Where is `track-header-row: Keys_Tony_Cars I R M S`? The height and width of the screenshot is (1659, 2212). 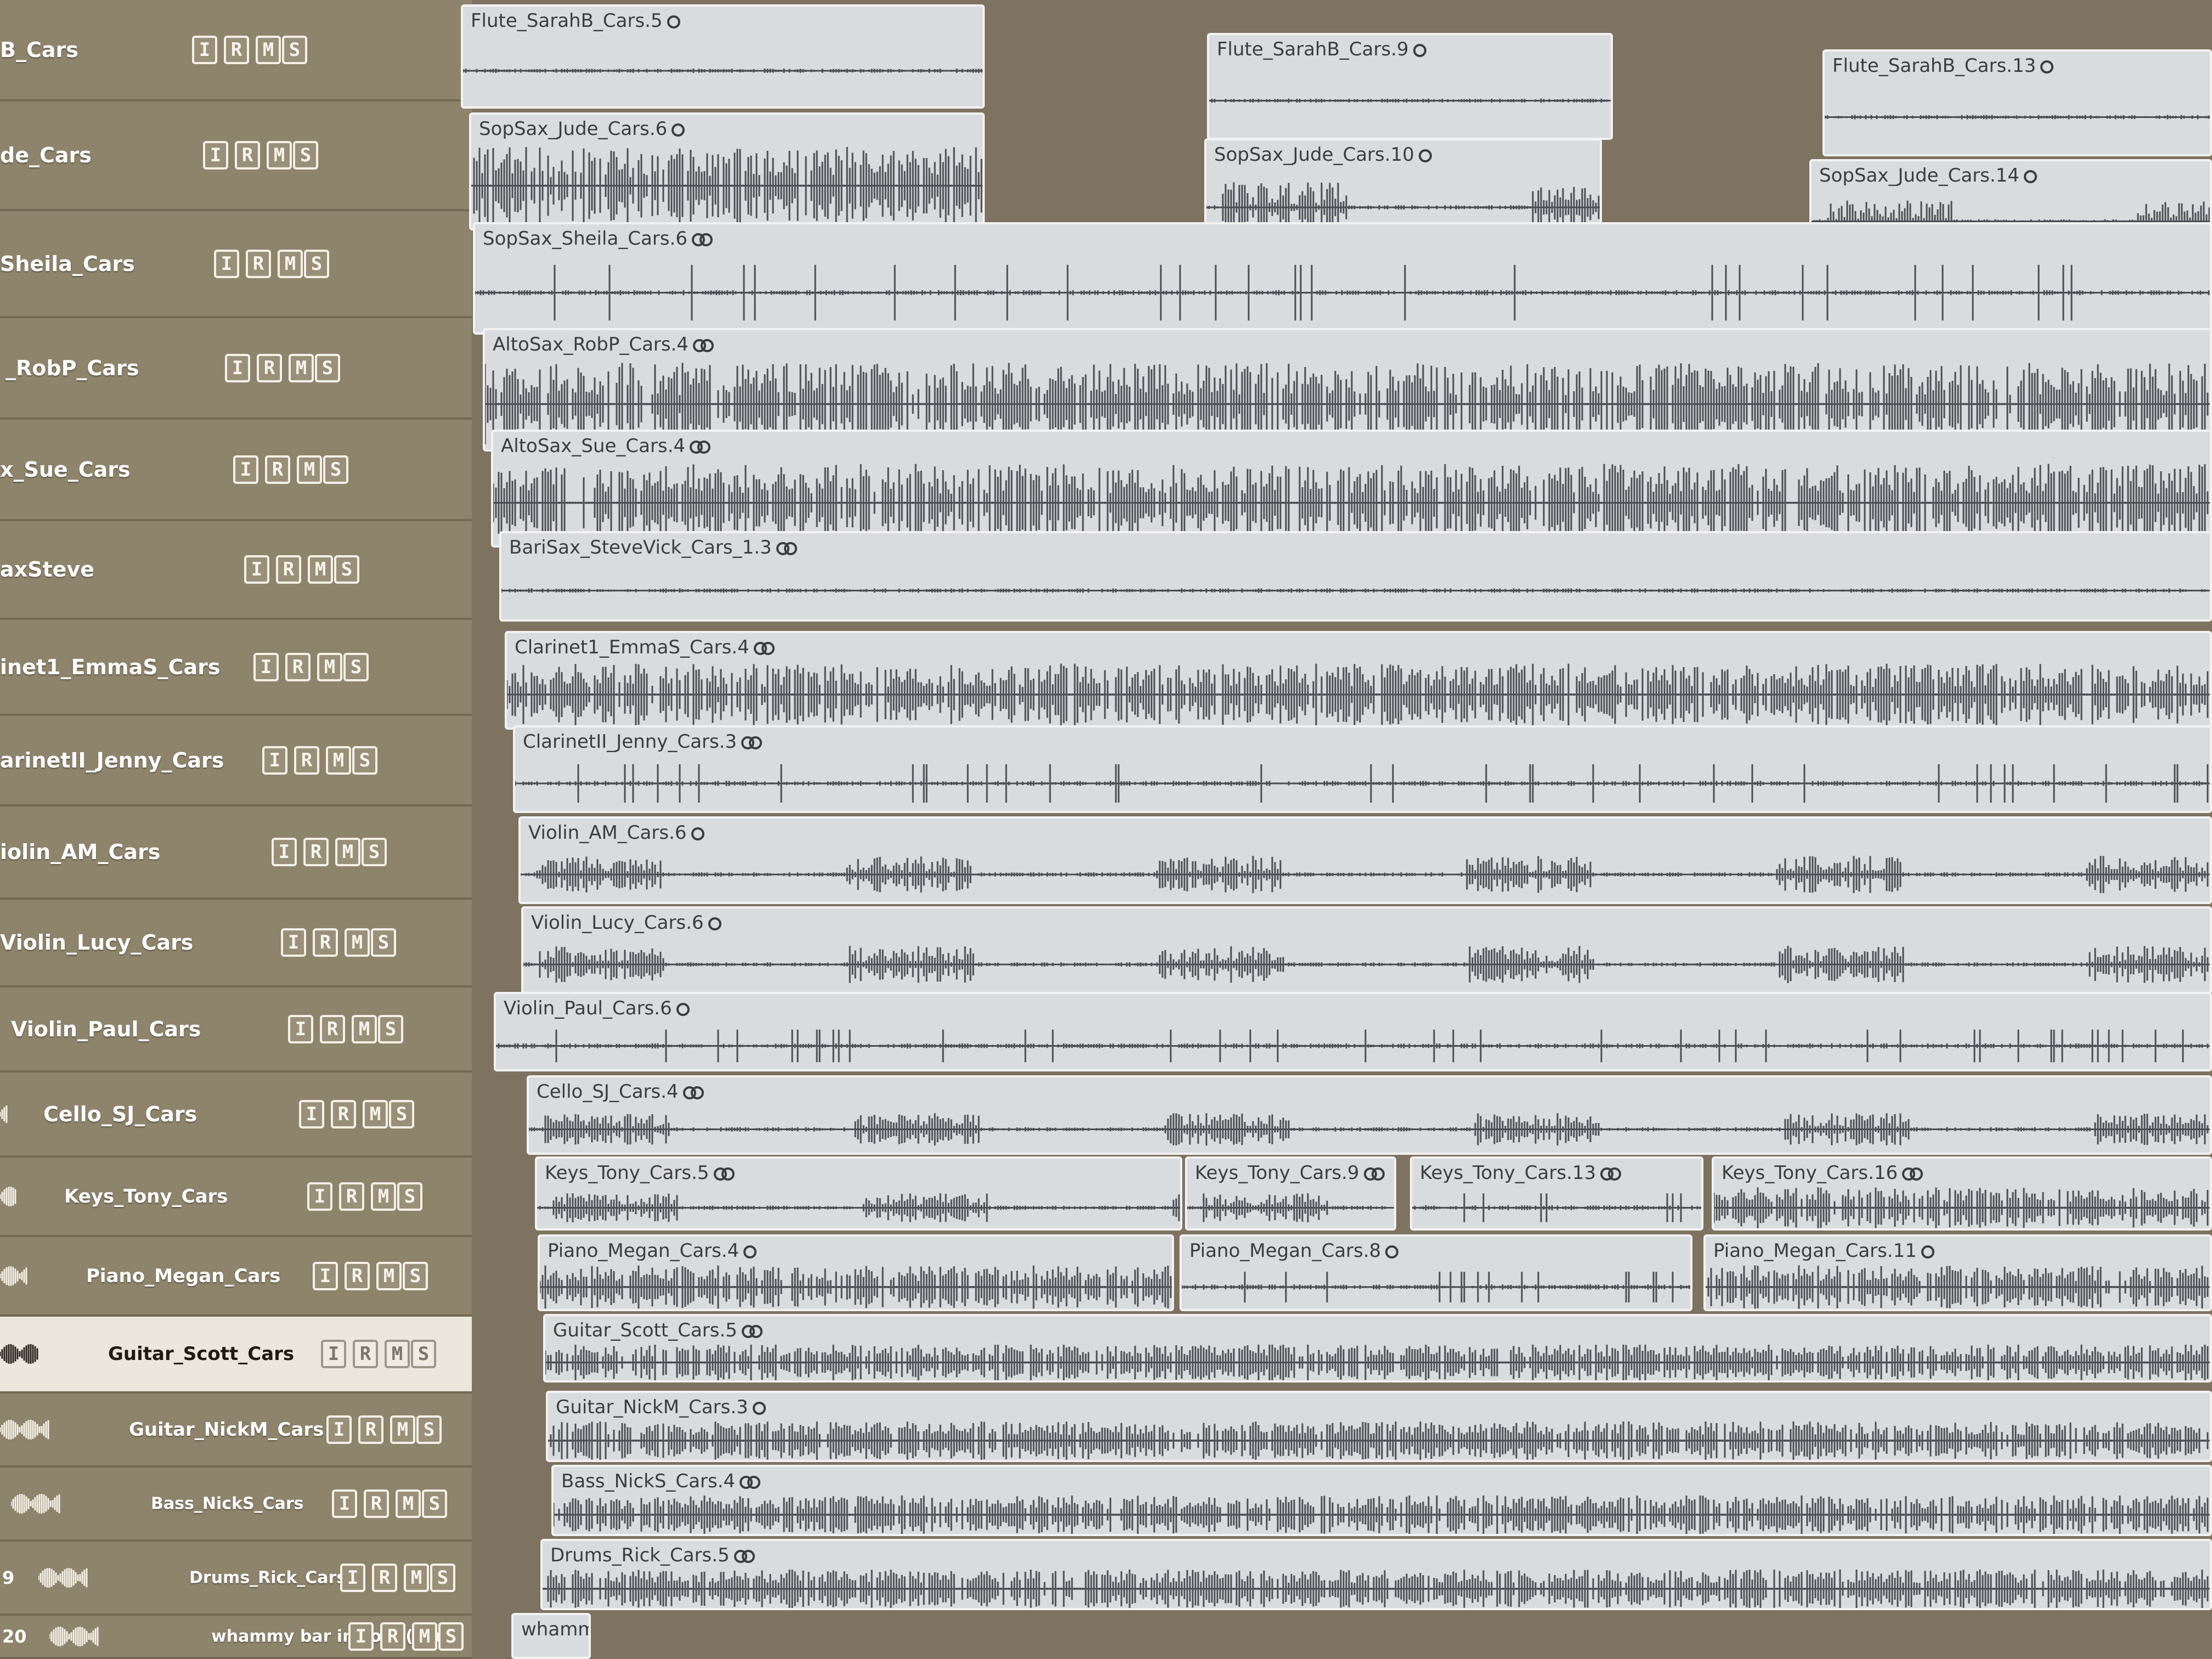 track-header-row: Keys_Tony_Cars I R M S is located at coordinates (236, 1197).